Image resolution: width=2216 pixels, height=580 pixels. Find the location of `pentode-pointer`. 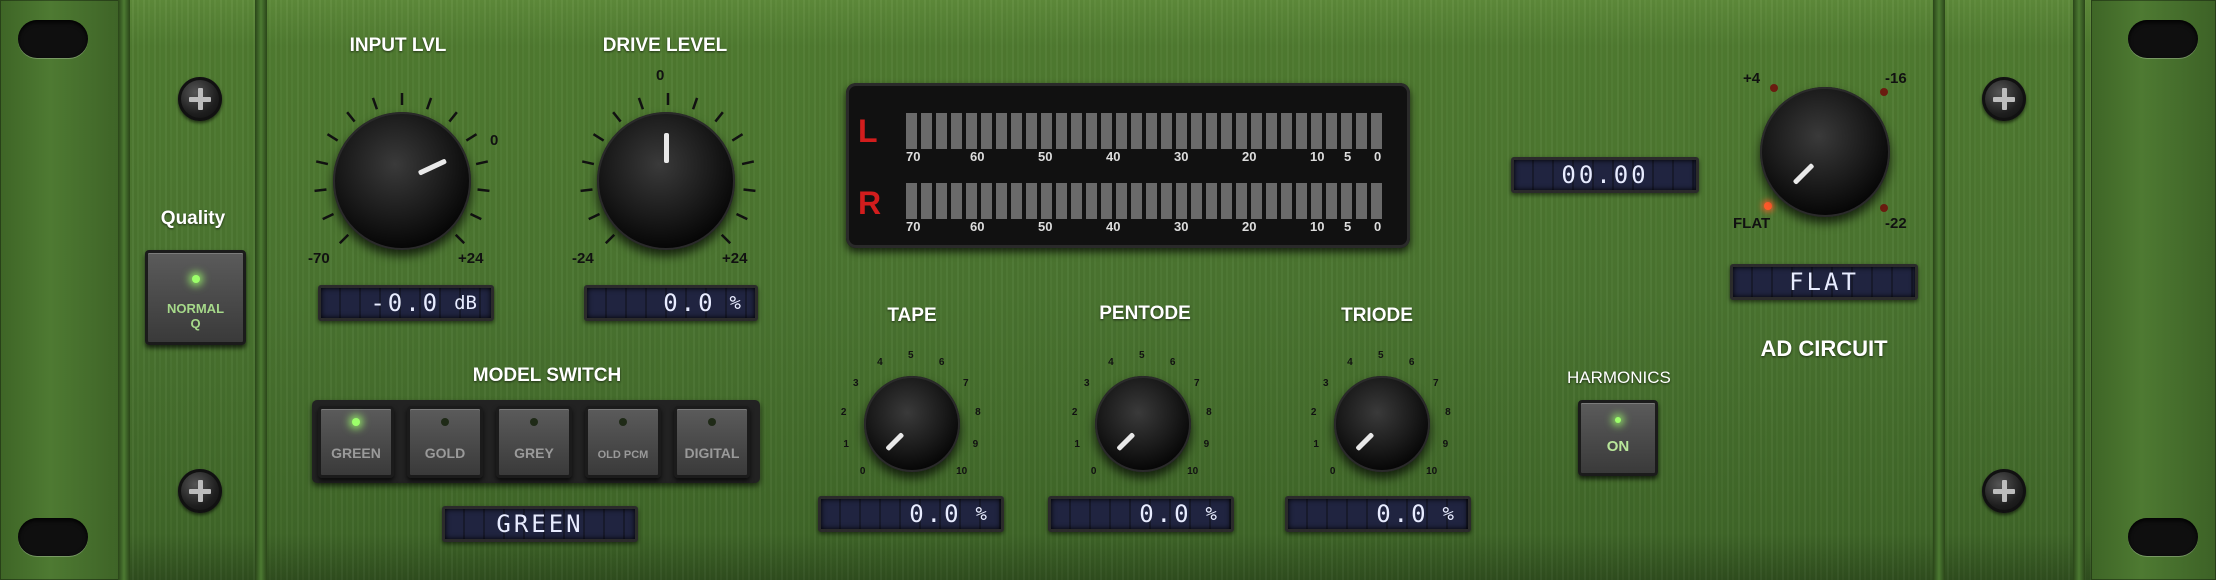

pentode-pointer is located at coordinates (1125, 442).